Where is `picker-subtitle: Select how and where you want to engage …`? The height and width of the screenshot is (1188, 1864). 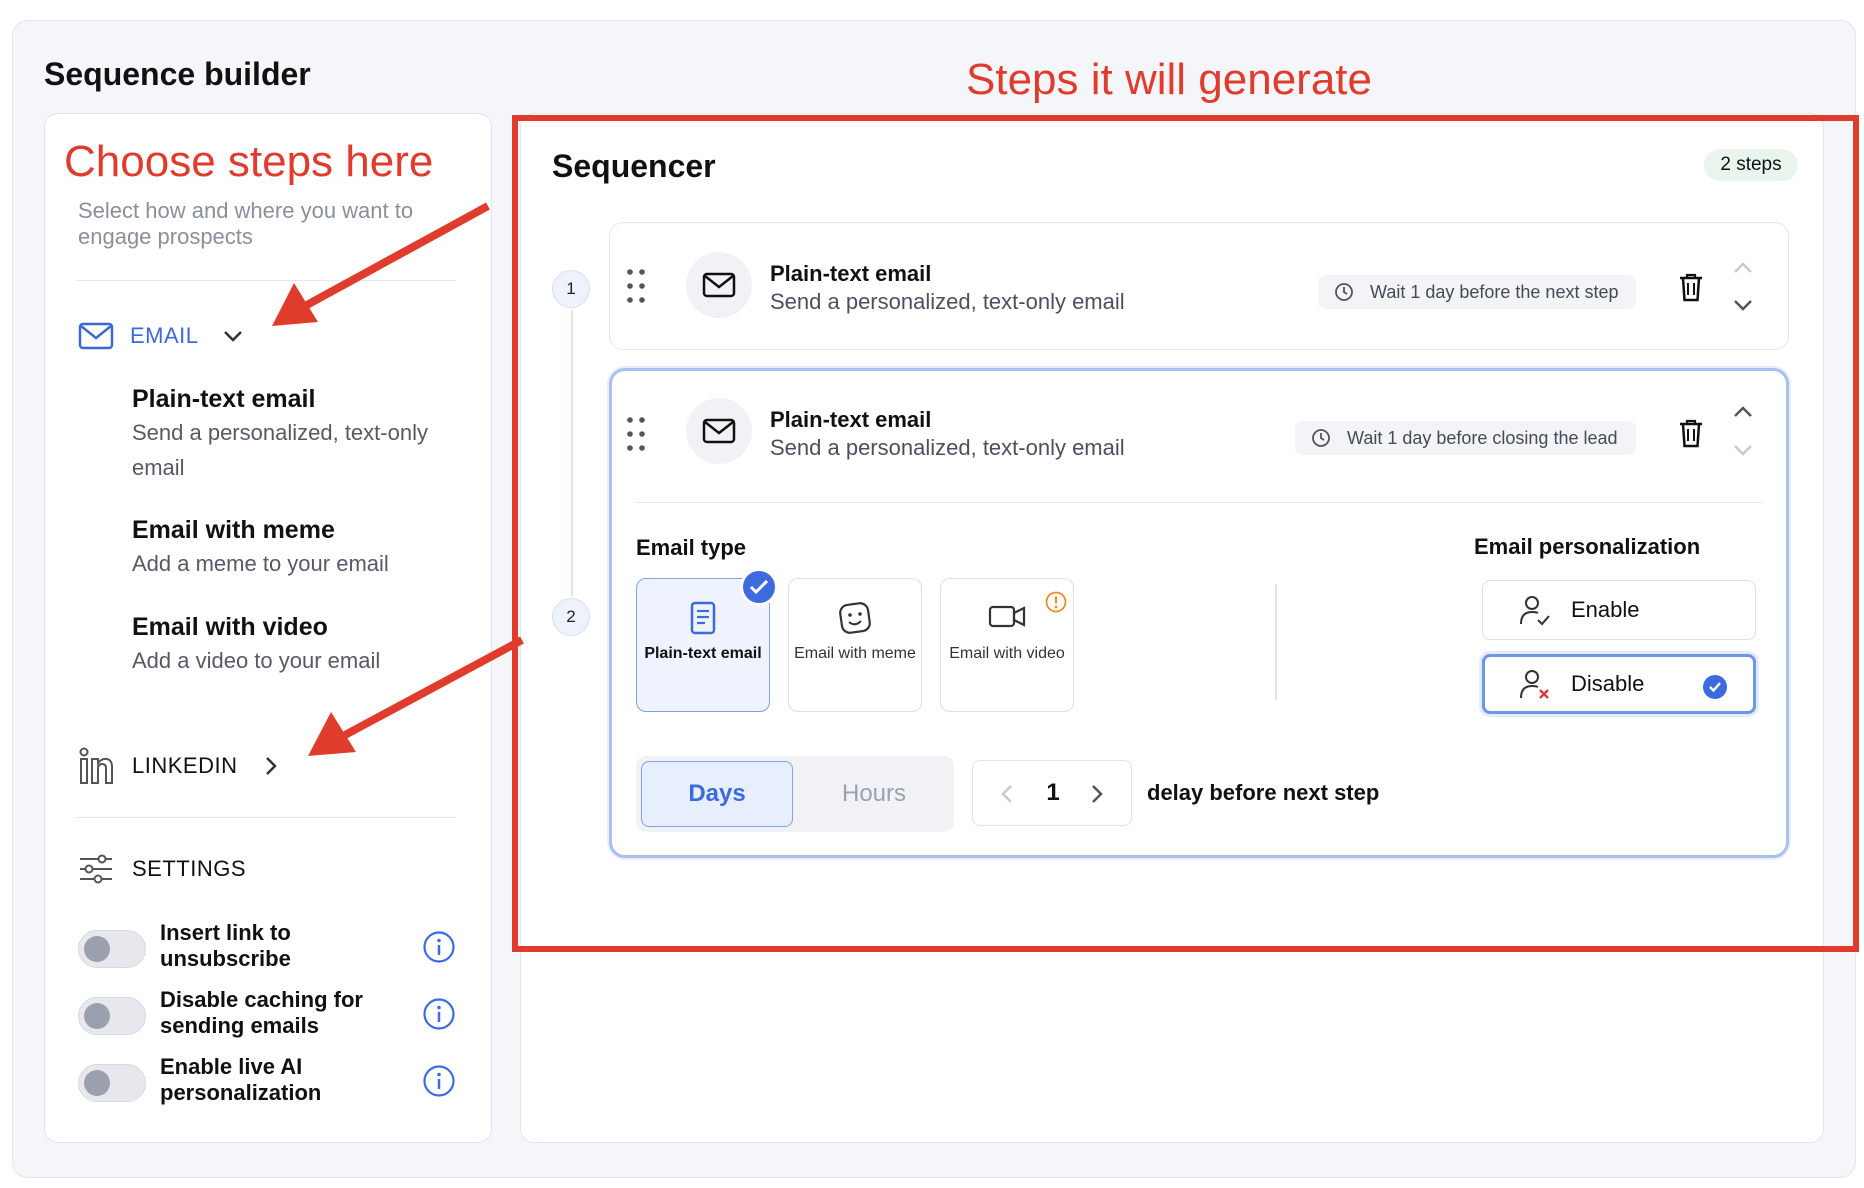 picker-subtitle: Select how and where you want to engage … is located at coordinates (246, 223).